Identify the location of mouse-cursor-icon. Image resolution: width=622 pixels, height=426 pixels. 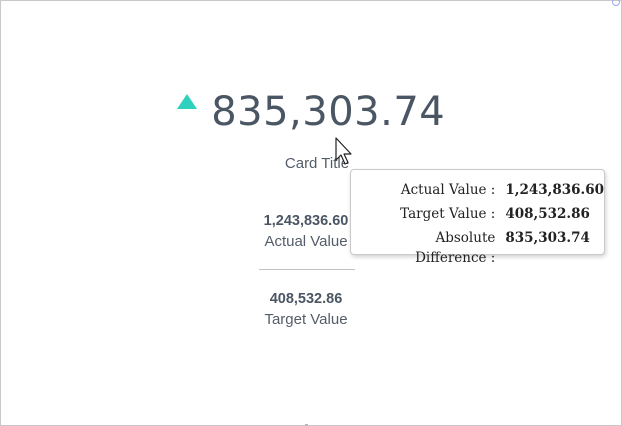
(343, 151).